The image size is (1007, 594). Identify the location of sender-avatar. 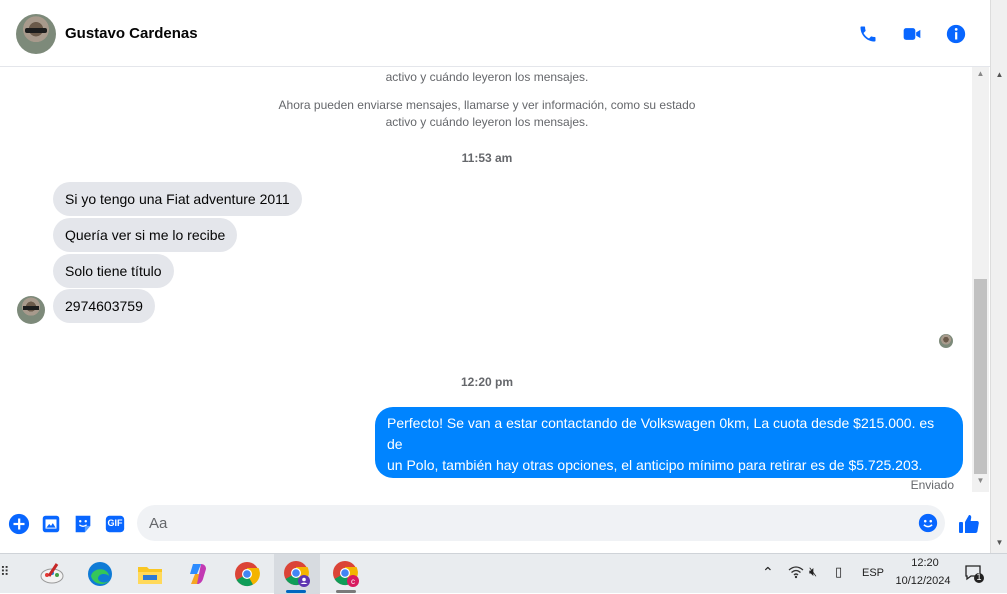
(31, 310).